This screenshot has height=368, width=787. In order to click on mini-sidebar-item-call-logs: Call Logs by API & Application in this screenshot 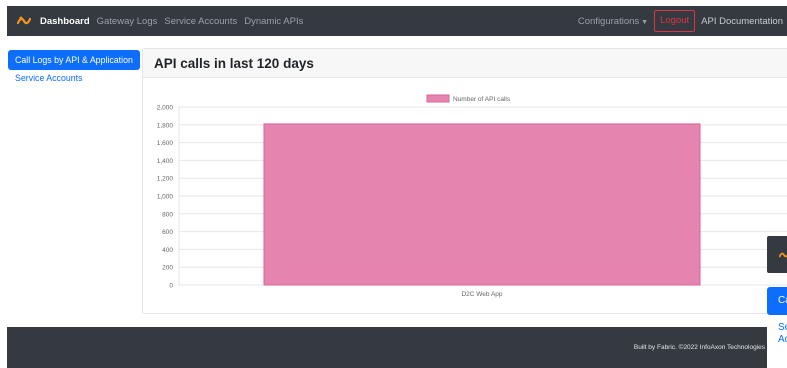, I will do `click(777, 301)`.